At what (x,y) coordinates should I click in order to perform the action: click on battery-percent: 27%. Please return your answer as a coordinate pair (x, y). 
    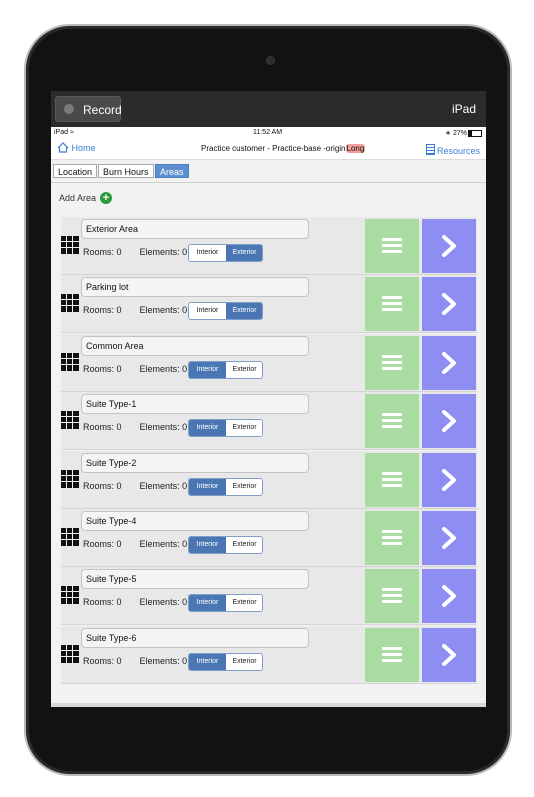
    Looking at the image, I should click on (459, 133).